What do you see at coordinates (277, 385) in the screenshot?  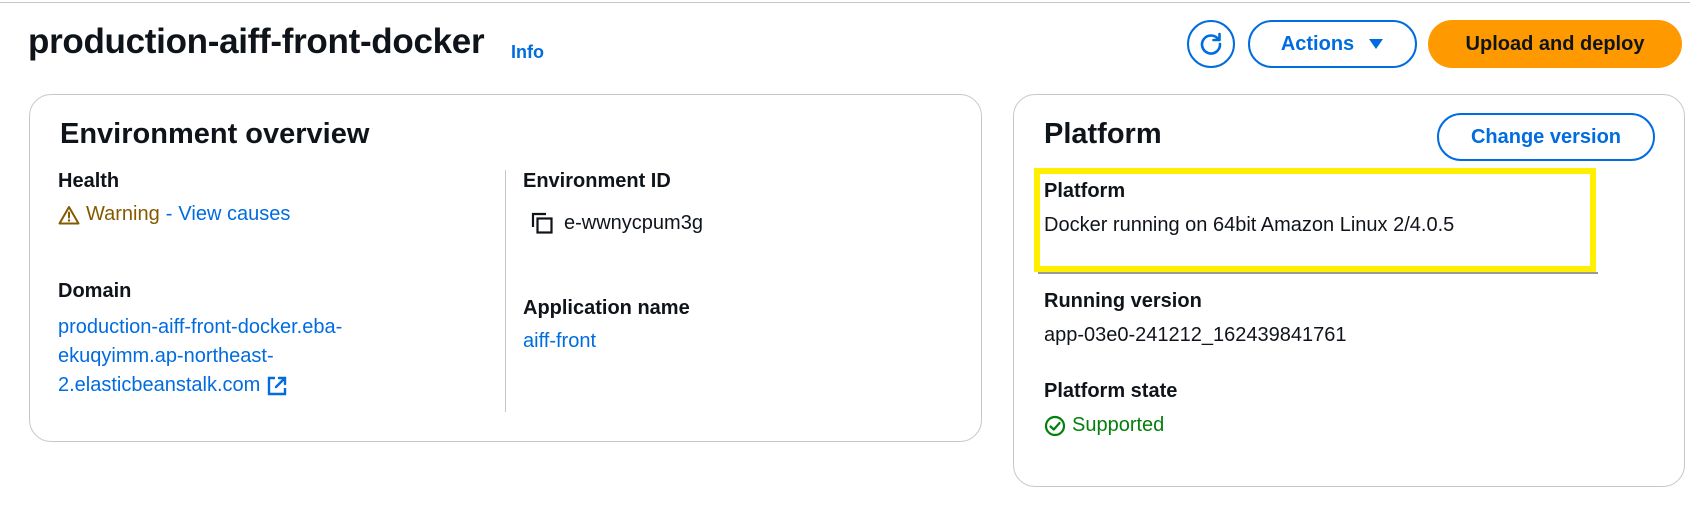 I see `external-link-icon` at bounding box center [277, 385].